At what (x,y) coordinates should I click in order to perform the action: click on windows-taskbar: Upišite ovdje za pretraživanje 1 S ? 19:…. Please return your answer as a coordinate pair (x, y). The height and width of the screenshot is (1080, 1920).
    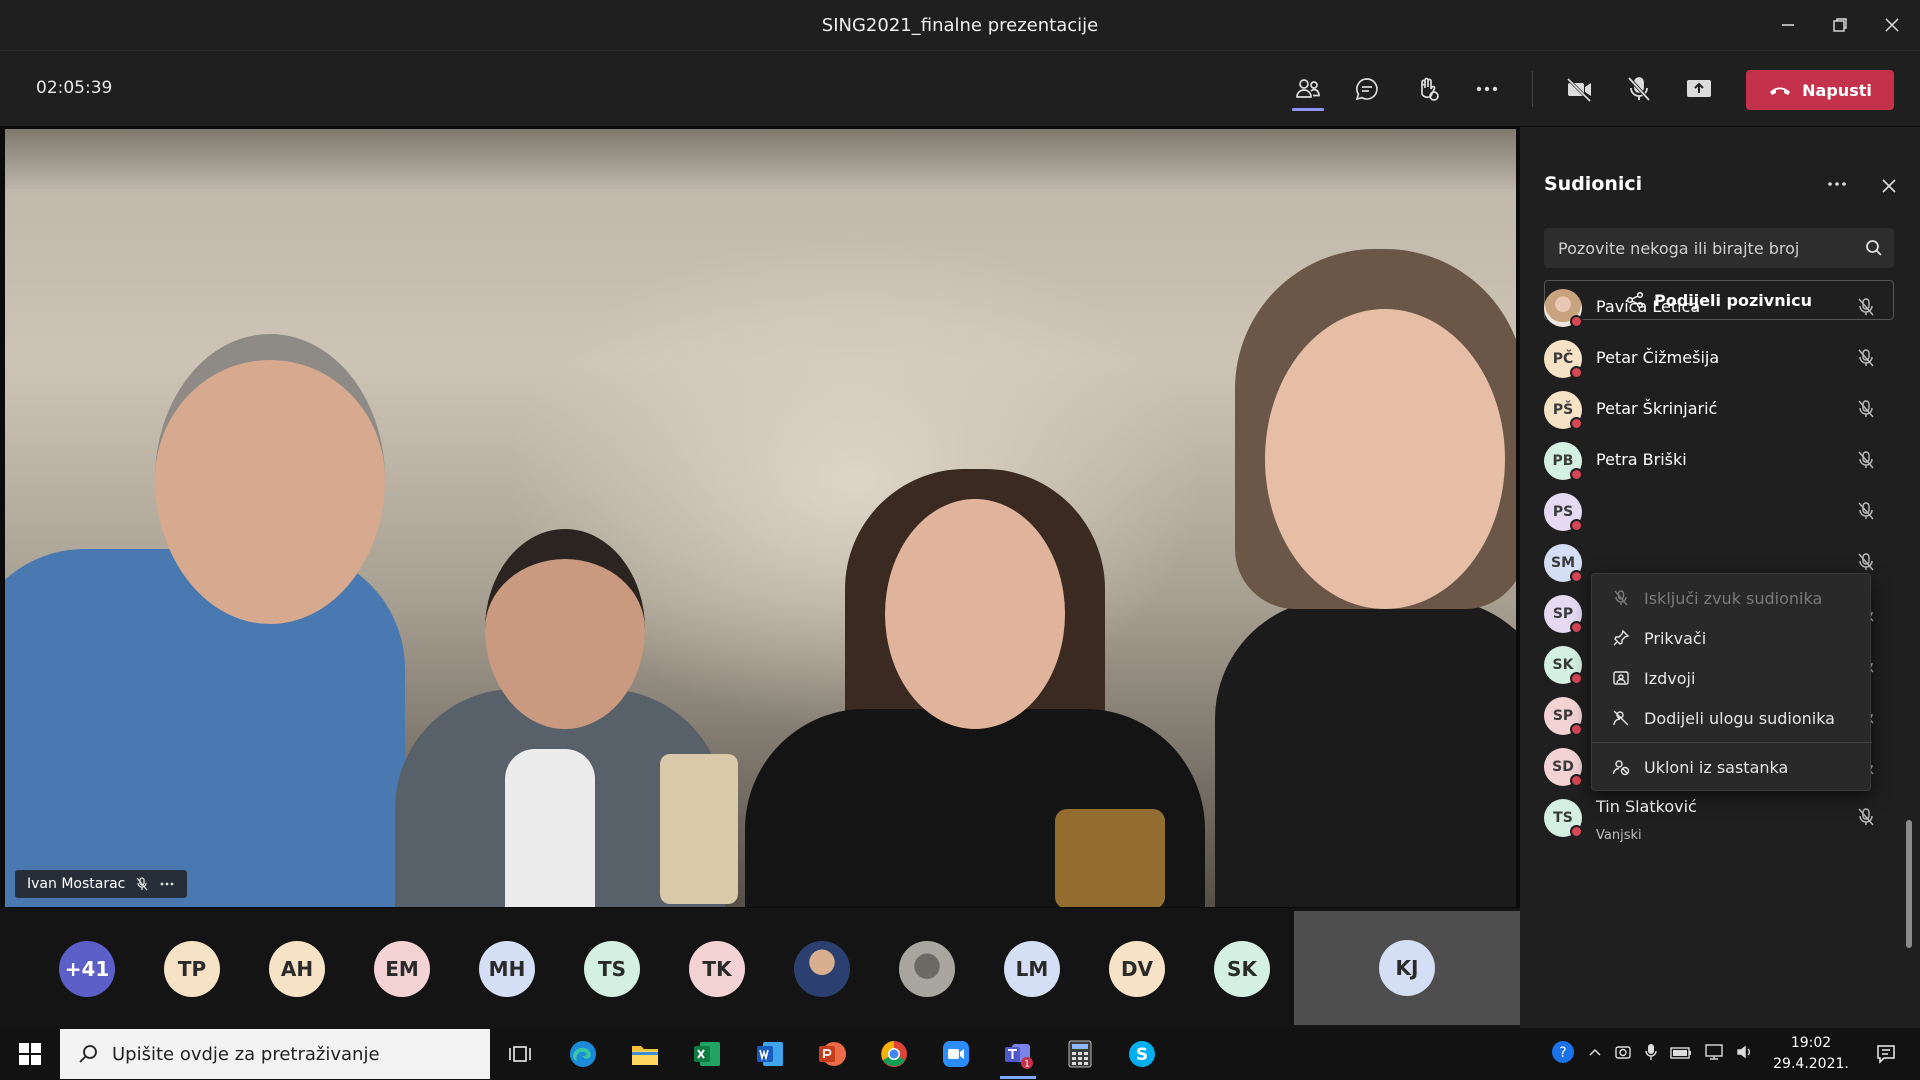
    Looking at the image, I should click on (960, 1054).